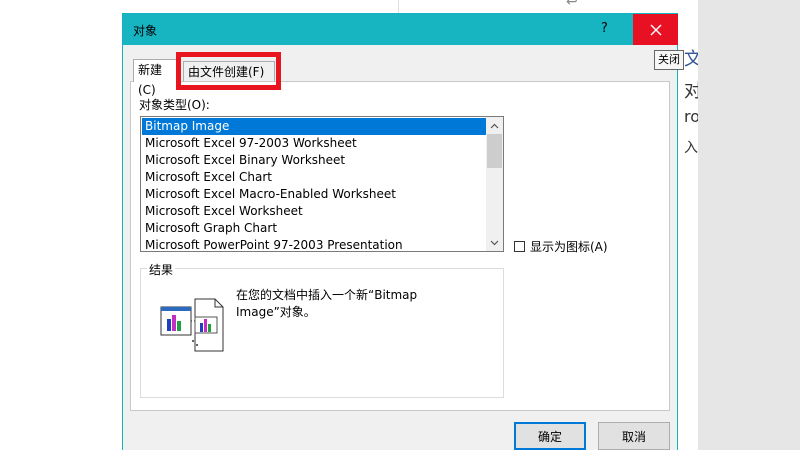  Describe the element at coordinates (161, 269) in the screenshot. I see `result-label: 结果` at that location.